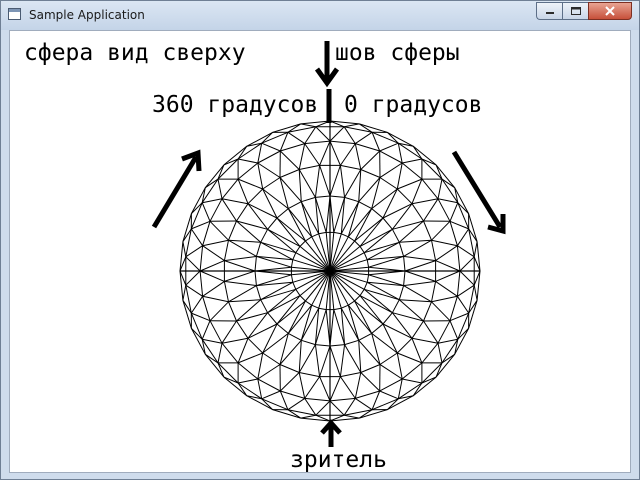  Describe the element at coordinates (575, 11) in the screenshot. I see `maximize-button` at that location.